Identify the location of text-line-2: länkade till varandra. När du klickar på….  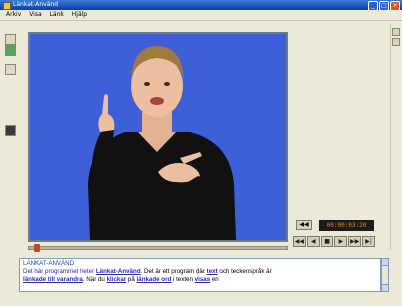
(200, 280).